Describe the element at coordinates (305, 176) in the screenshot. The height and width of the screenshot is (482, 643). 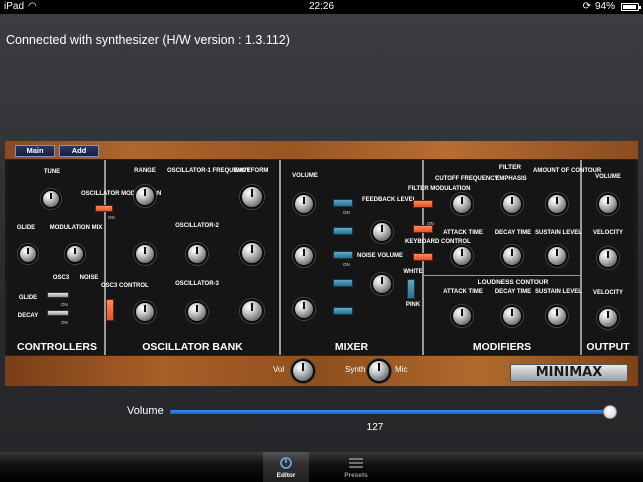
I see `mixer-volume-label: VOLUME` at that location.